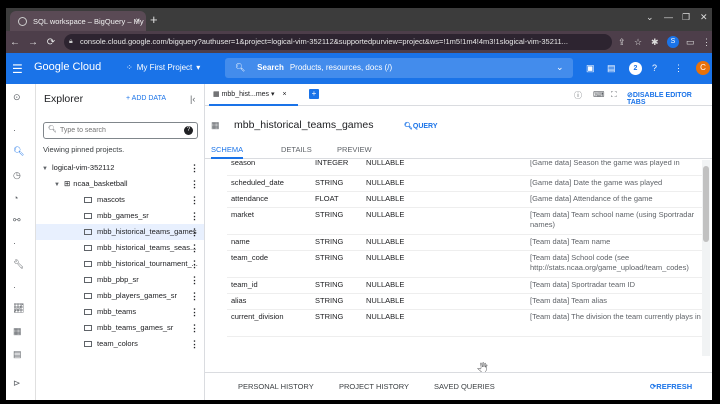 This screenshot has height=404, width=720. I want to click on explorer-search-input, so click(120, 130).